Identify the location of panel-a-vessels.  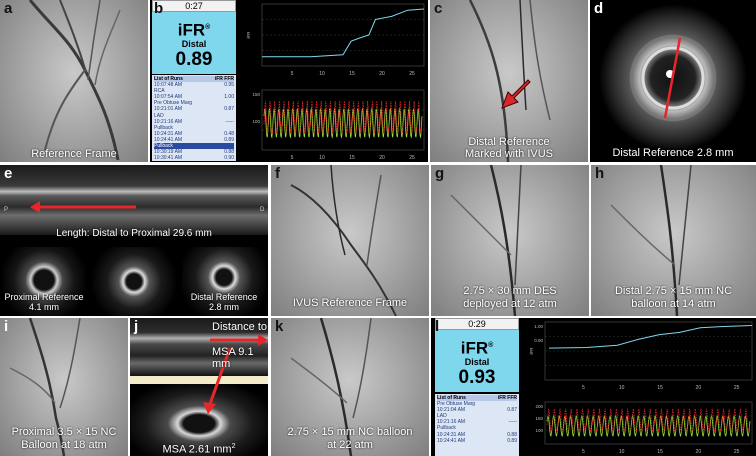
(74, 80).